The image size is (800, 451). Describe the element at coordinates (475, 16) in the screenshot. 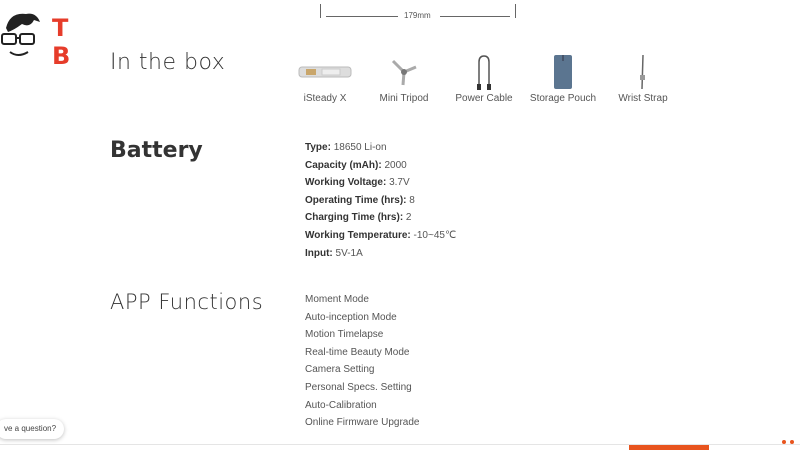

I see `dimension-line-right` at that location.